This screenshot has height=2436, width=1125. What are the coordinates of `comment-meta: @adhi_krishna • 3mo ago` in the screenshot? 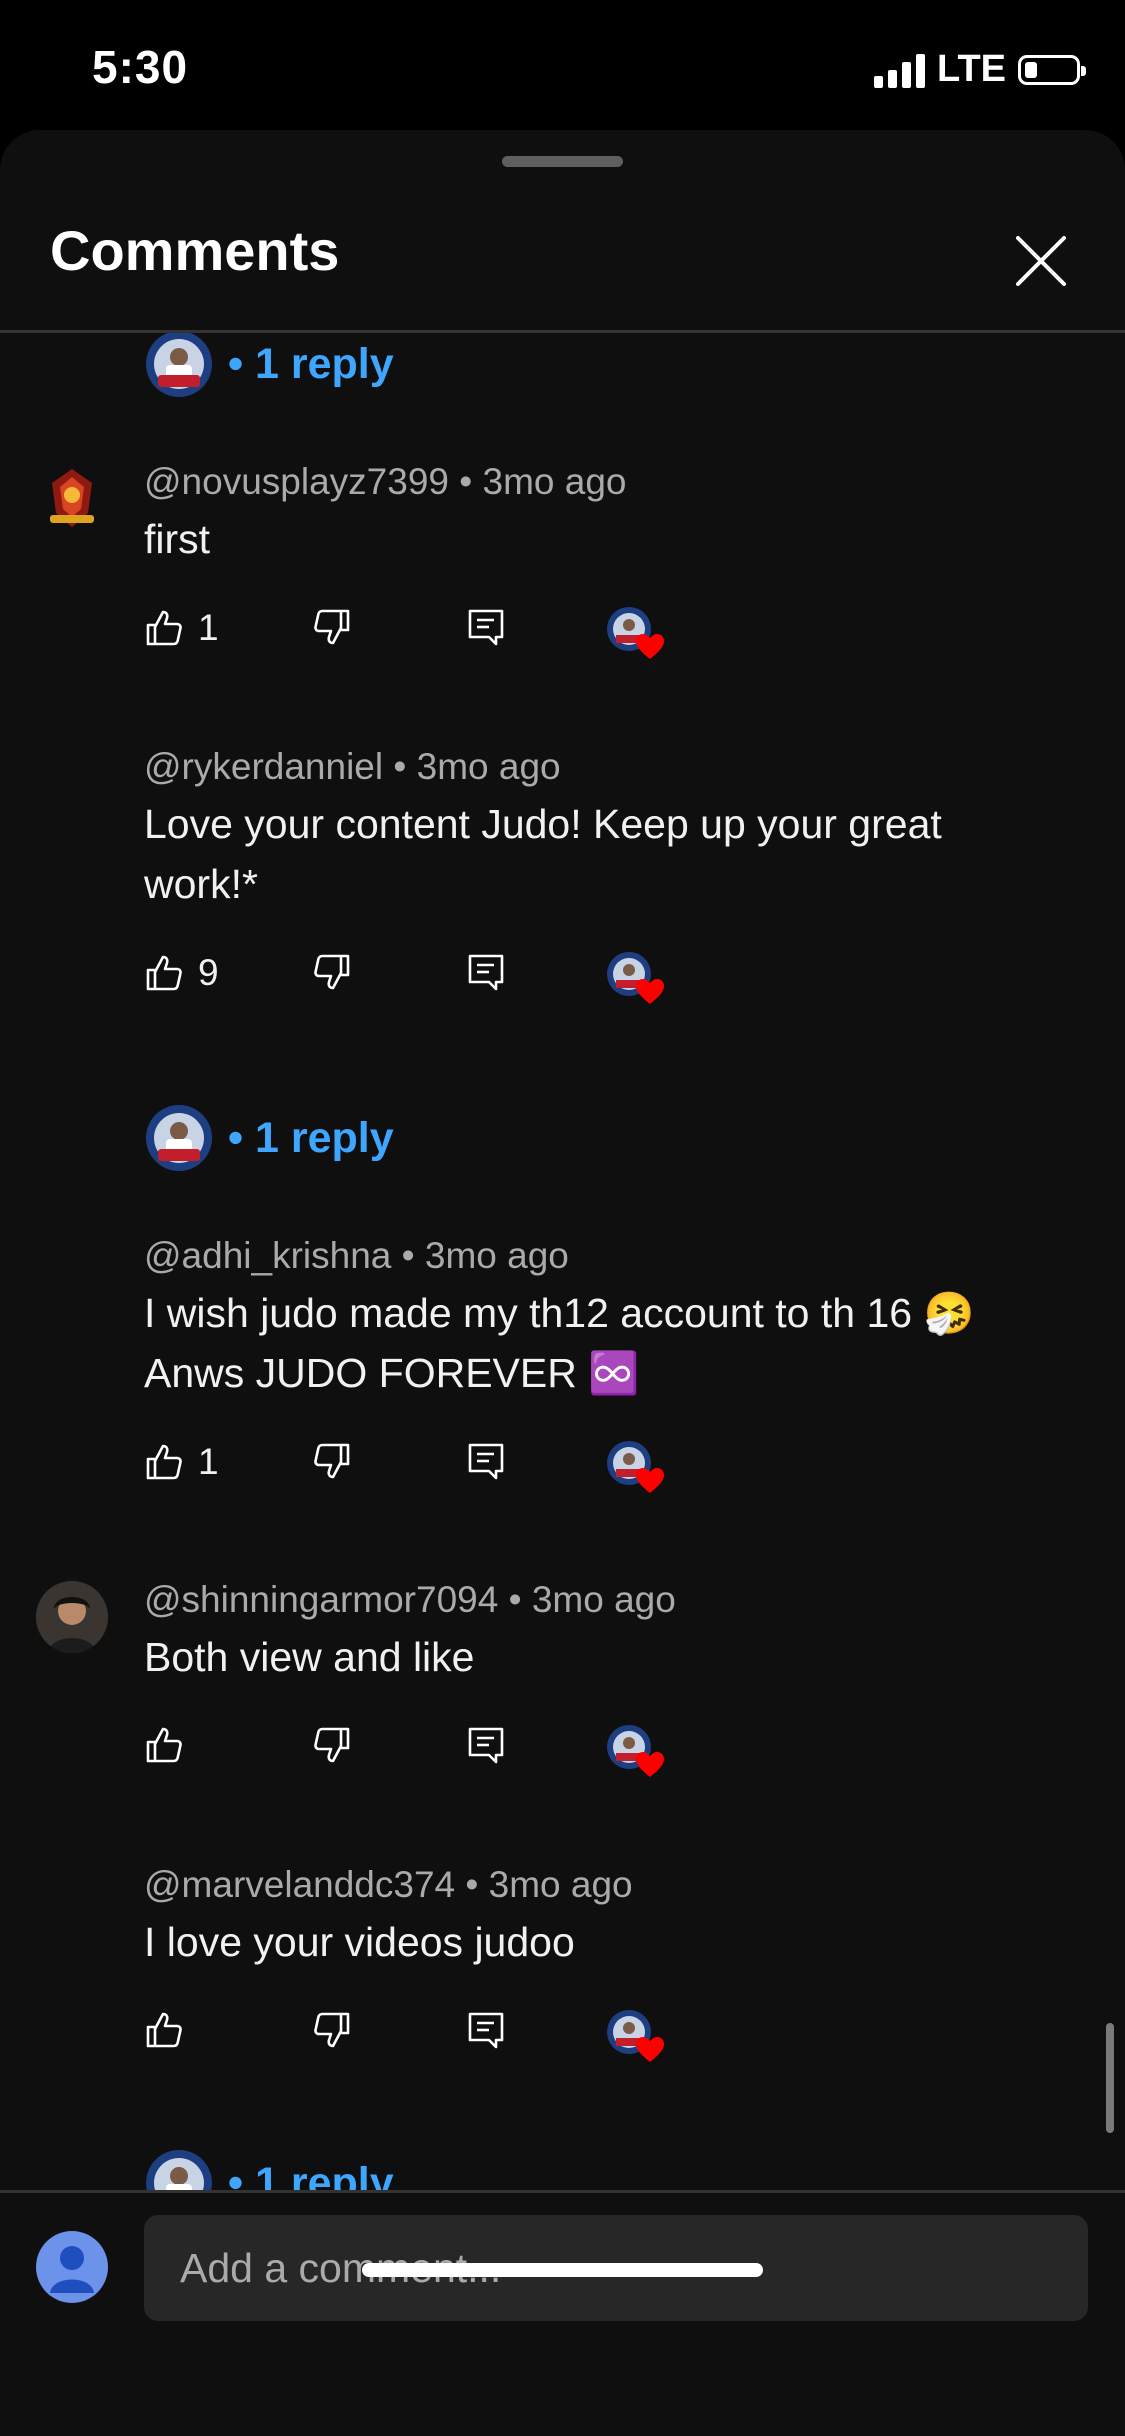 It's located at (356, 1255).